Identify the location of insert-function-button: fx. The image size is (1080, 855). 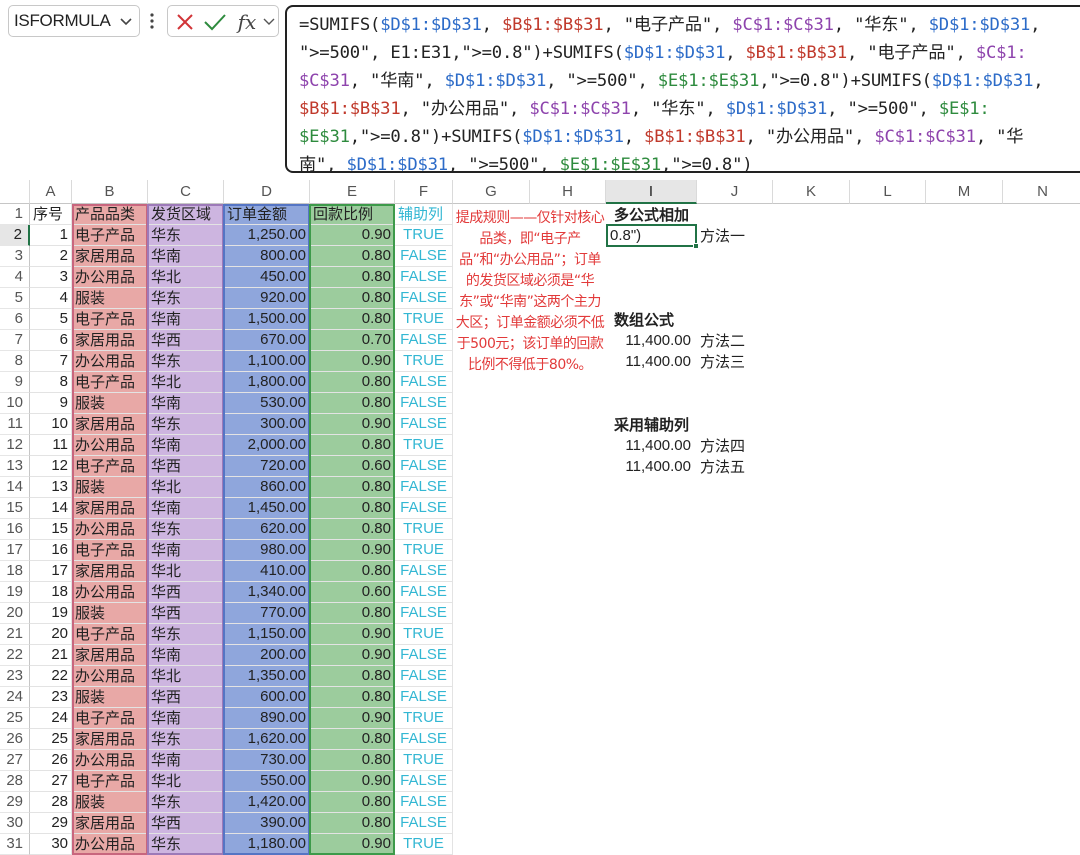
(247, 22).